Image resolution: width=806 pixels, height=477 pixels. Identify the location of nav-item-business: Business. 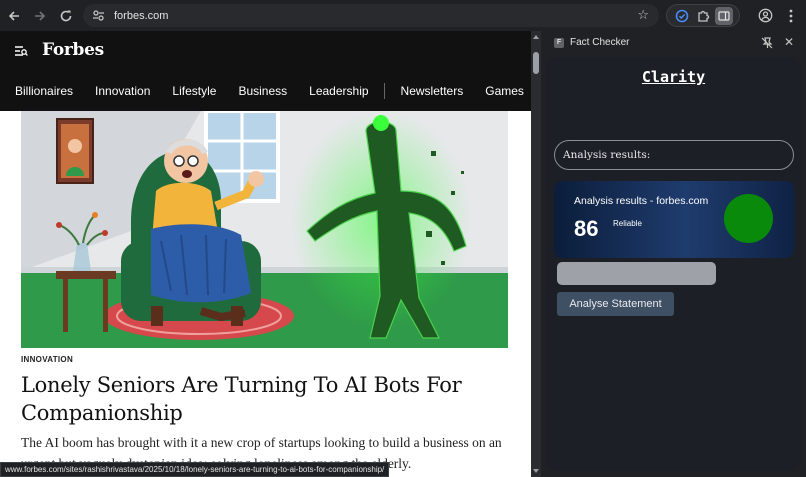
(262, 91).